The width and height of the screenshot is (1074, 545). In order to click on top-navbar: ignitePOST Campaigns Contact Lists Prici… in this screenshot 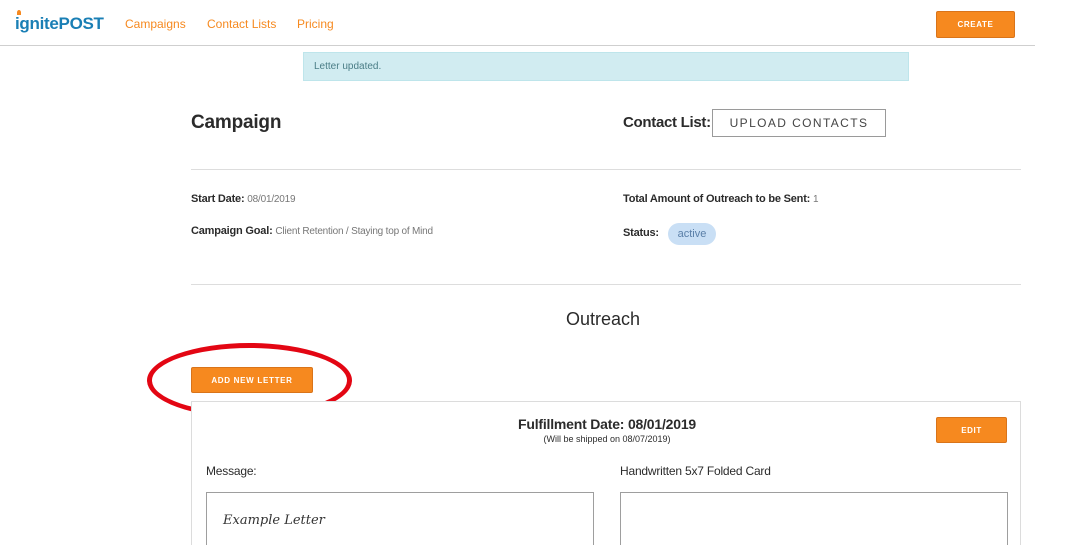, I will do `click(517, 23)`.